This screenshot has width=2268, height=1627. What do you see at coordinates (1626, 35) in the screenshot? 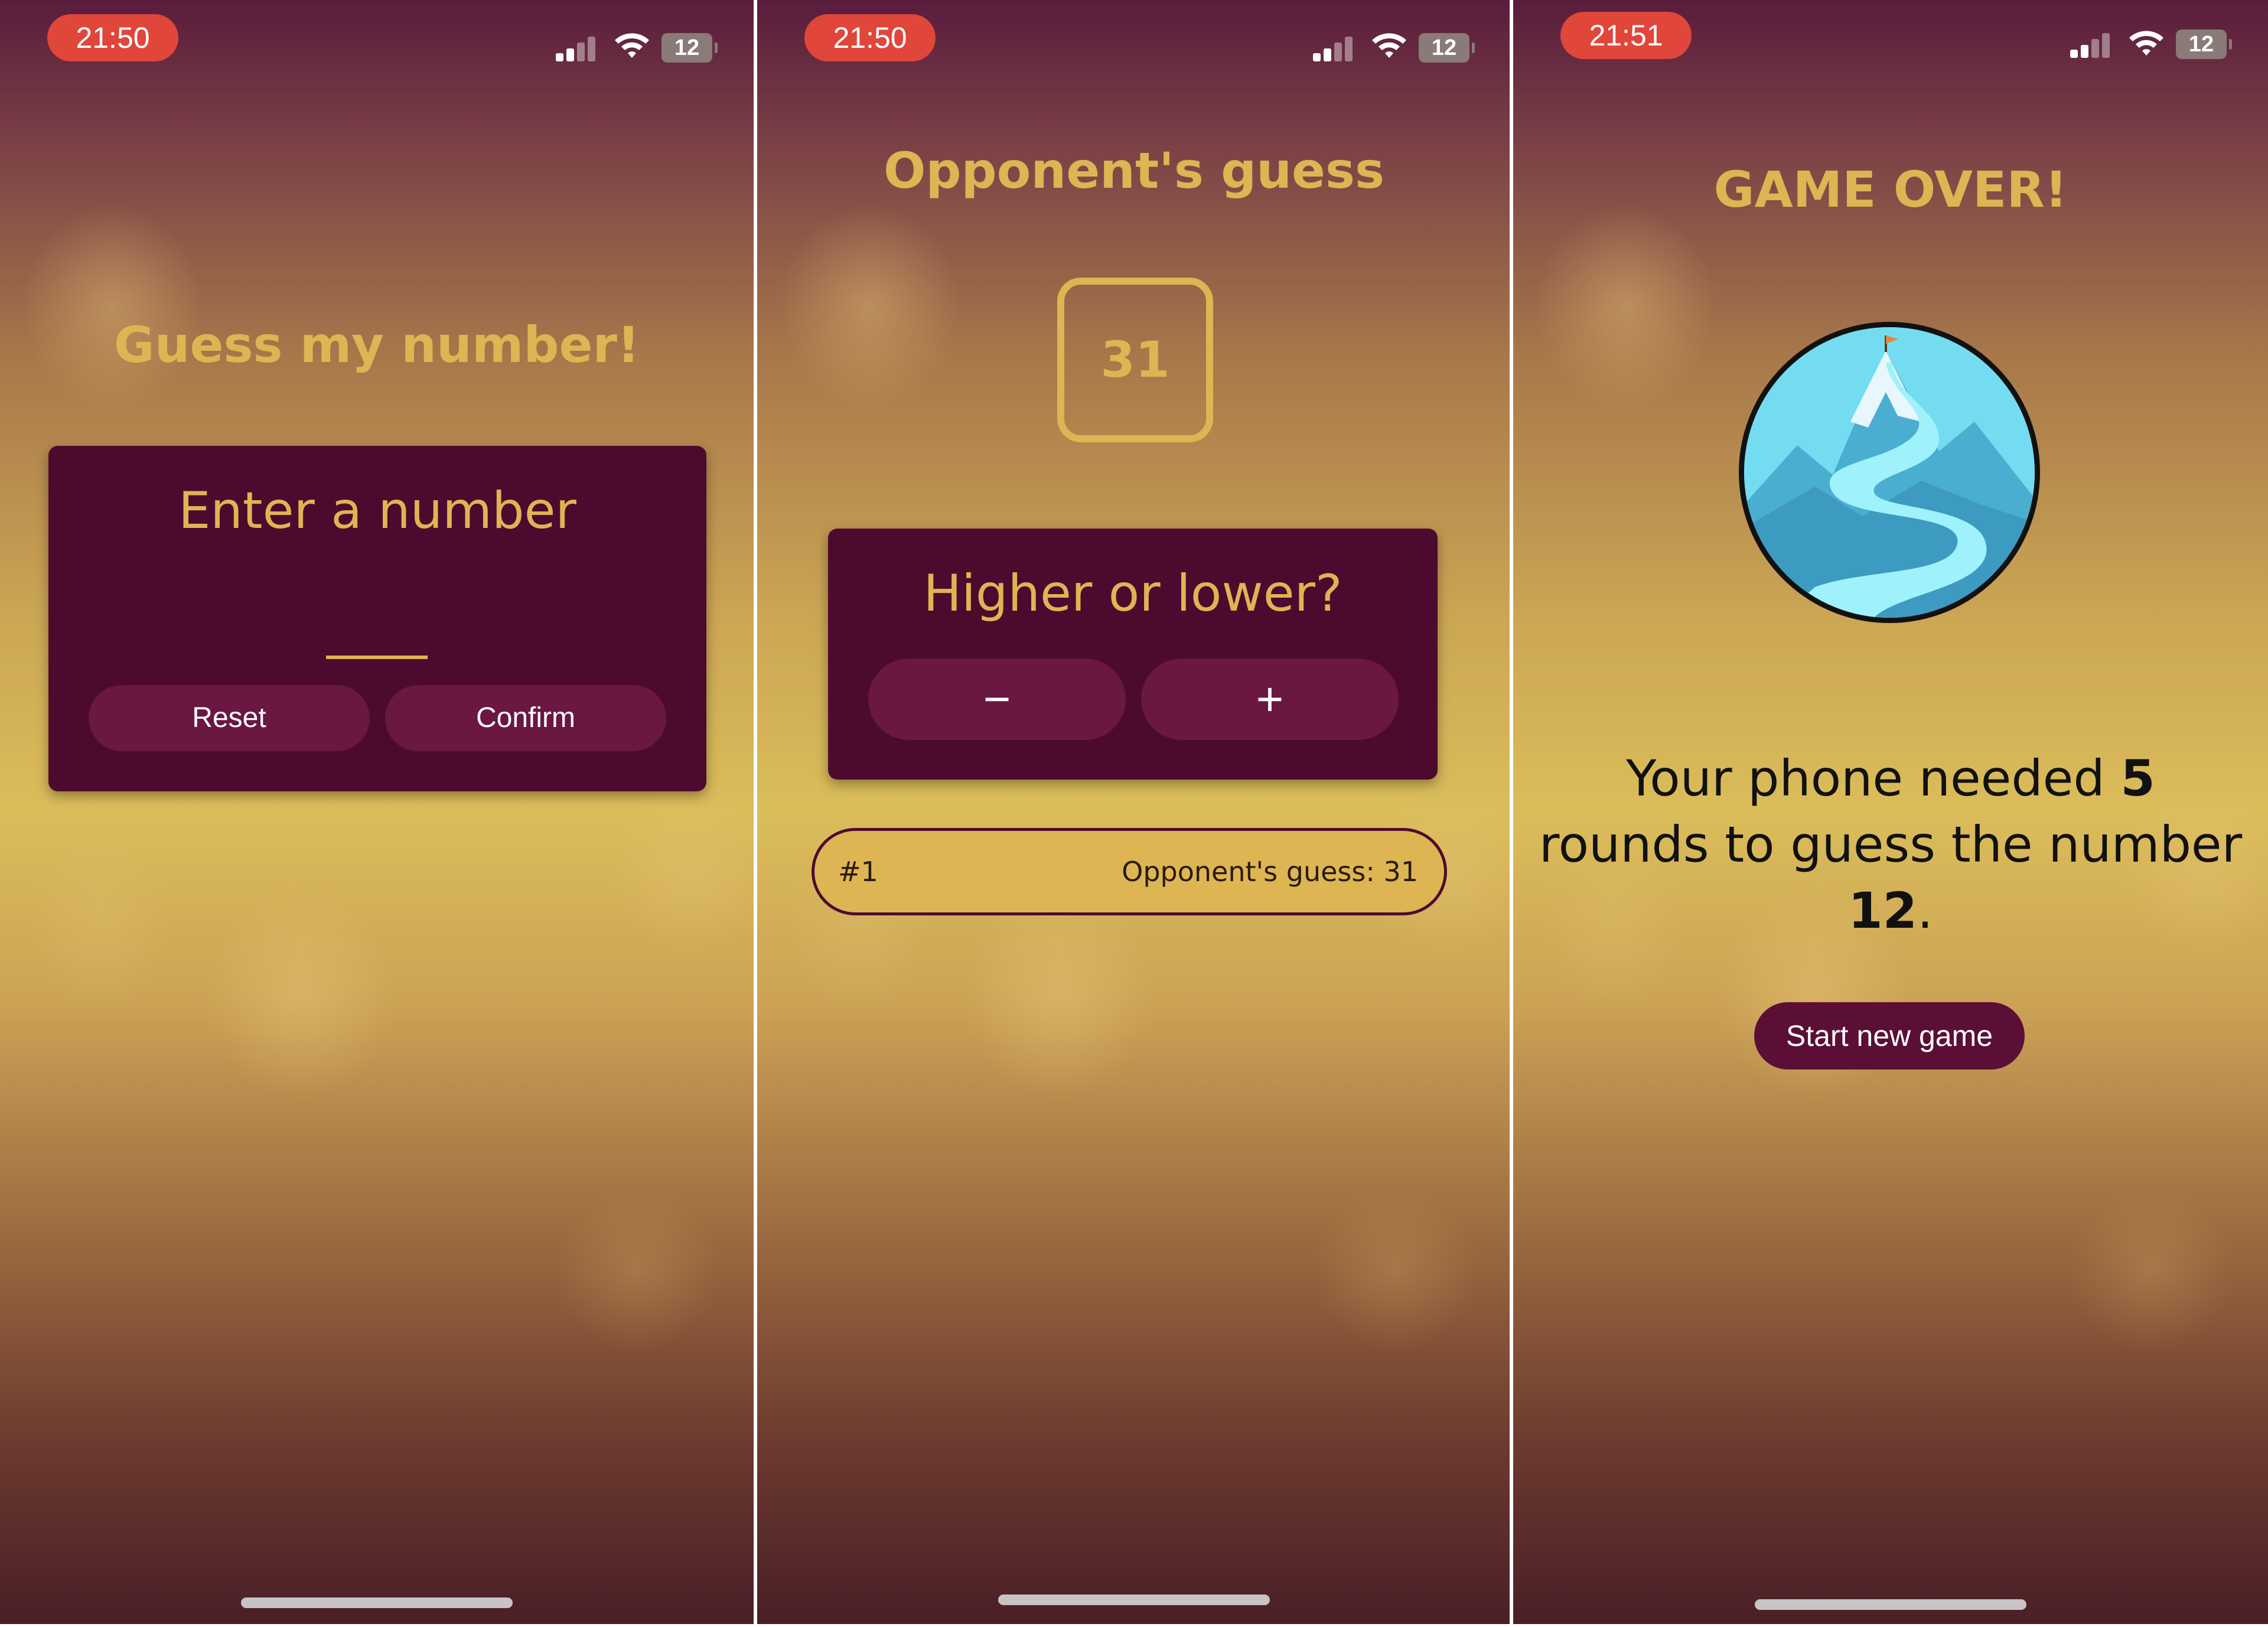
I see `status-time: 21:51` at bounding box center [1626, 35].